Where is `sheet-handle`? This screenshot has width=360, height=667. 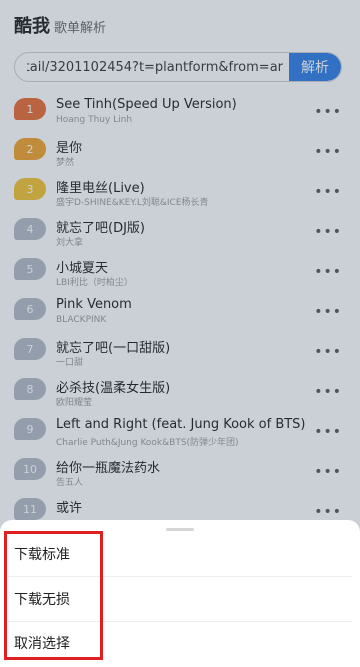 sheet-handle is located at coordinates (180, 529).